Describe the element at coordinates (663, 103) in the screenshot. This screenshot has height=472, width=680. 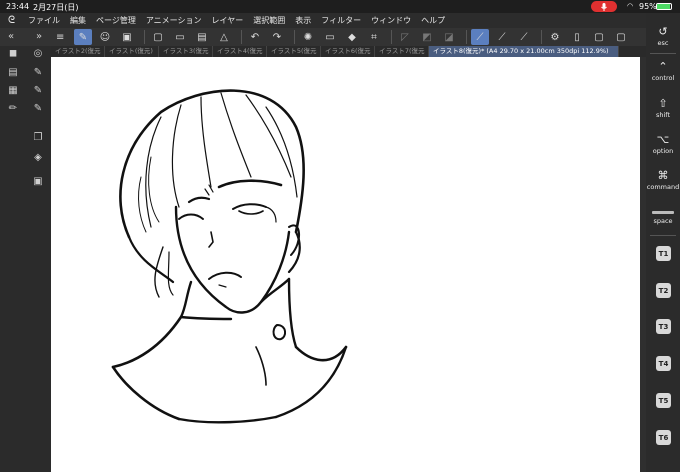
I see `shift-icon: ⇧` at that location.